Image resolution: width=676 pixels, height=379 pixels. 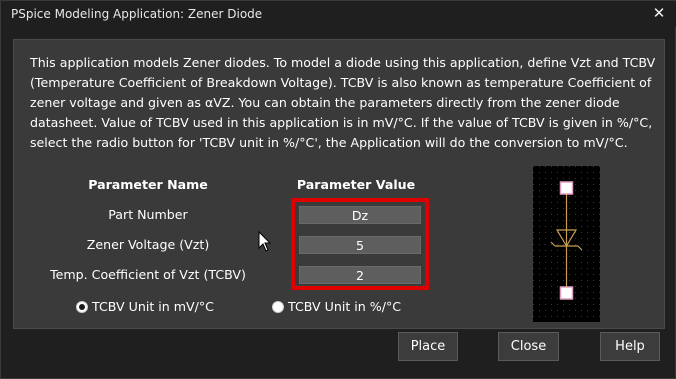 I want to click on radio-checked-icon, so click(x=82, y=306).